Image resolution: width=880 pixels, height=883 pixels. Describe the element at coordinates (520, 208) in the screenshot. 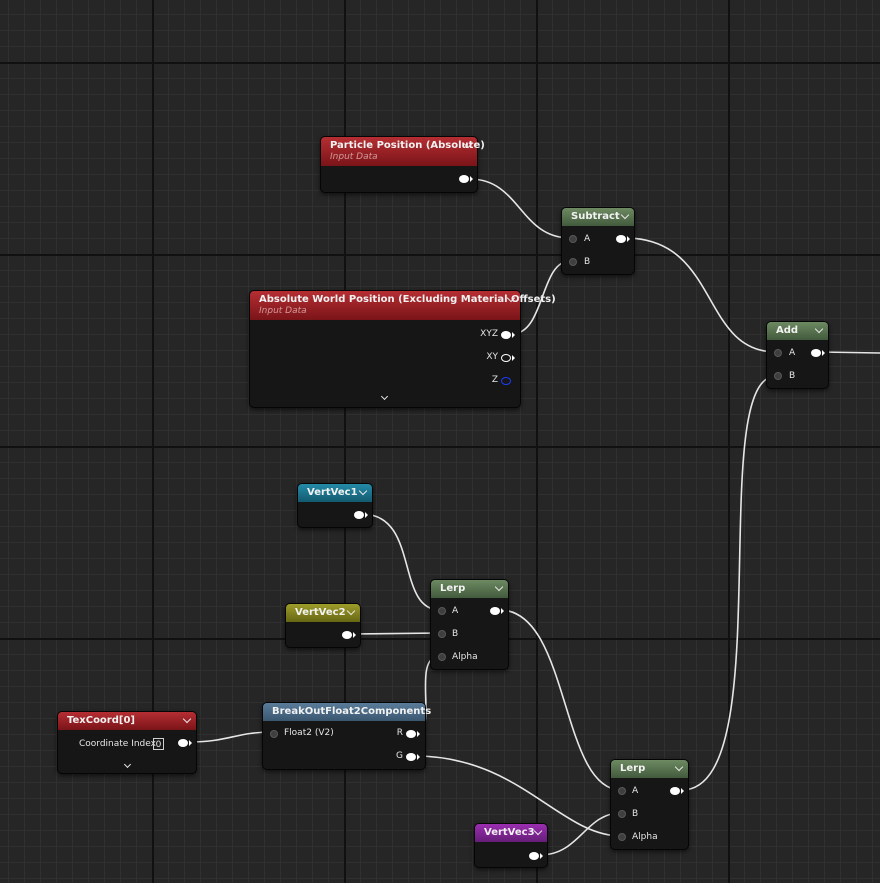

I see `wire-particle-to-subtract-a` at that location.